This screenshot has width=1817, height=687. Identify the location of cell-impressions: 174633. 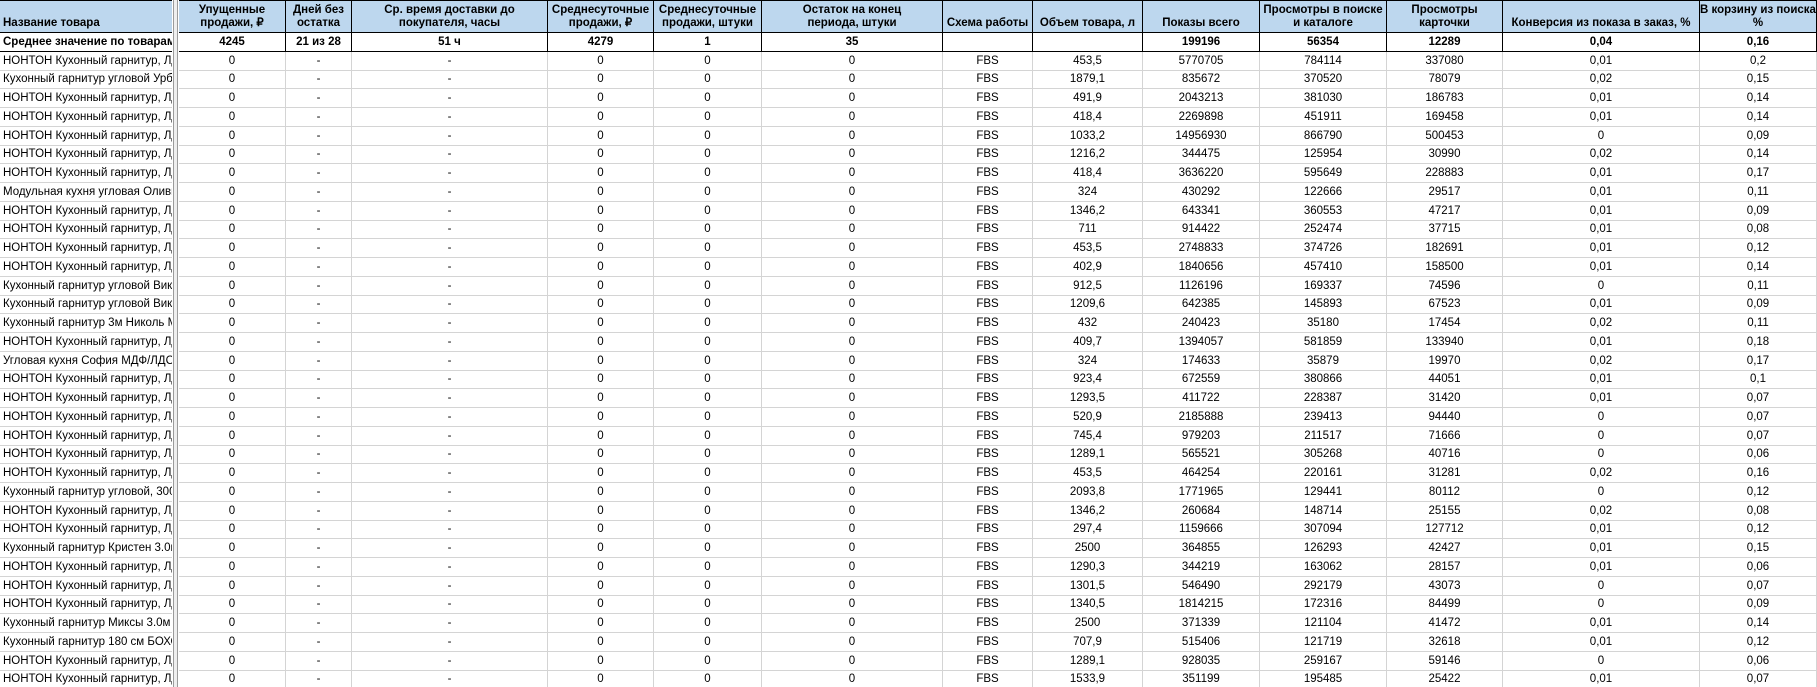
(1201, 361).